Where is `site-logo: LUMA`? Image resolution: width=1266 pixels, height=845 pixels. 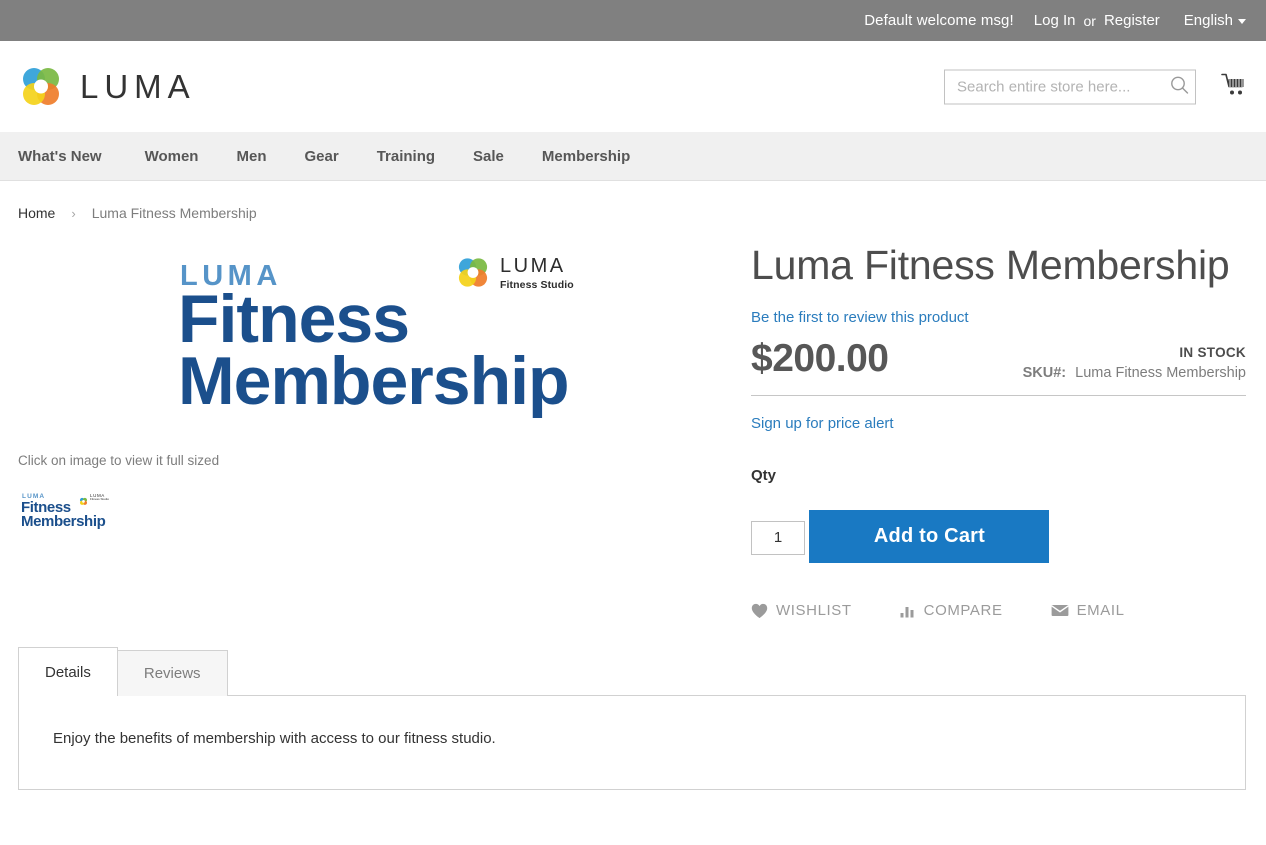
site-logo: LUMA is located at coordinates (107, 87).